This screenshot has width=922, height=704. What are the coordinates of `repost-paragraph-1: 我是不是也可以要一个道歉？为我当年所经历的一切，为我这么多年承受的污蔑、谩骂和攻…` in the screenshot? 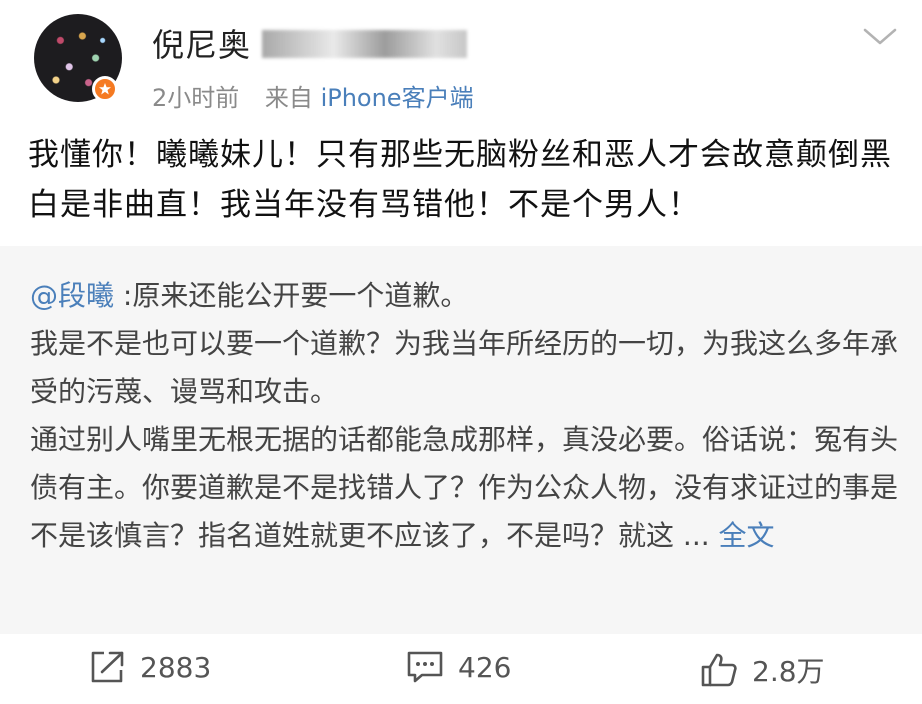 It's located at (464, 367).